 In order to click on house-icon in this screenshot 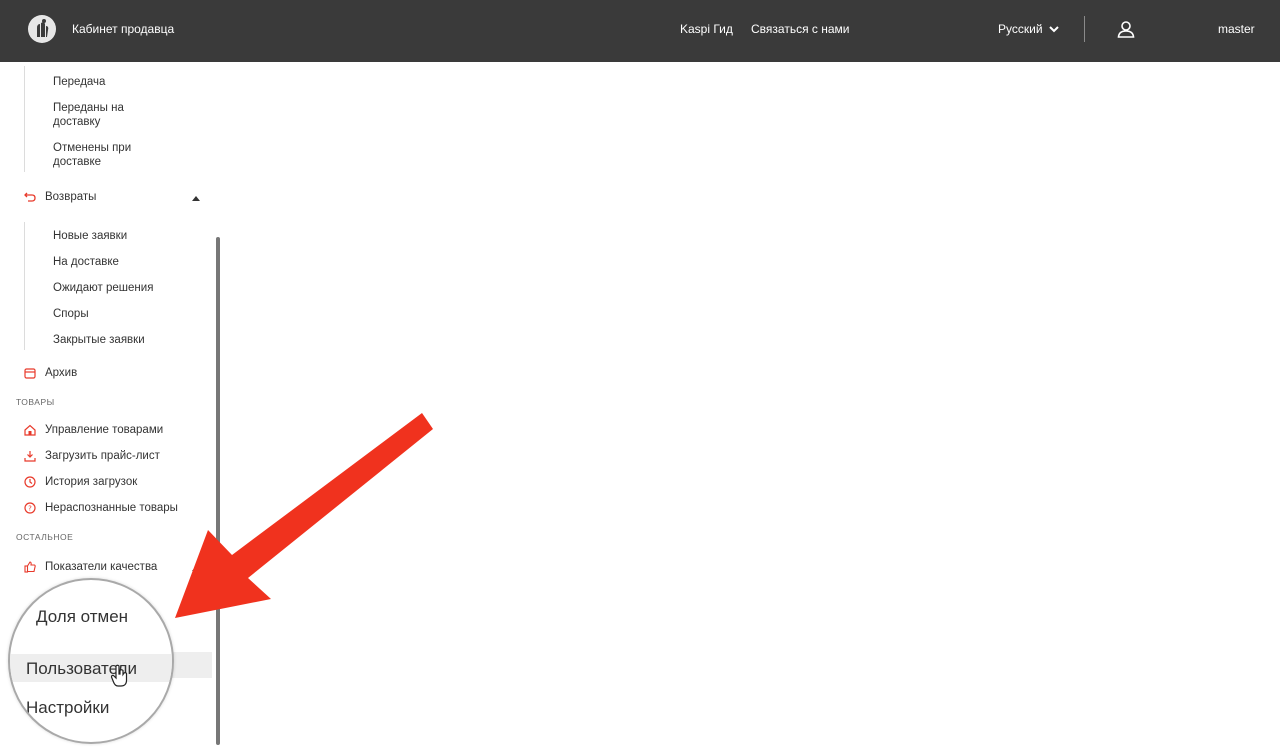, I will do `click(30, 430)`.